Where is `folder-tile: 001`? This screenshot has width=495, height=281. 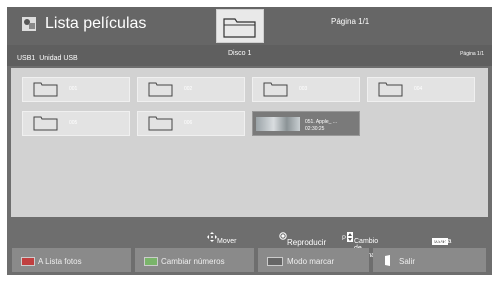
folder-tile: 001 is located at coordinates (76, 89).